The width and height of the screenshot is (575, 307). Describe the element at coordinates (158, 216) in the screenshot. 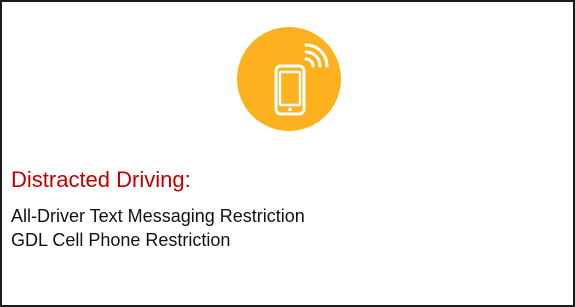

I see `list-item: All-Driver Text Messaging Restriction` at that location.